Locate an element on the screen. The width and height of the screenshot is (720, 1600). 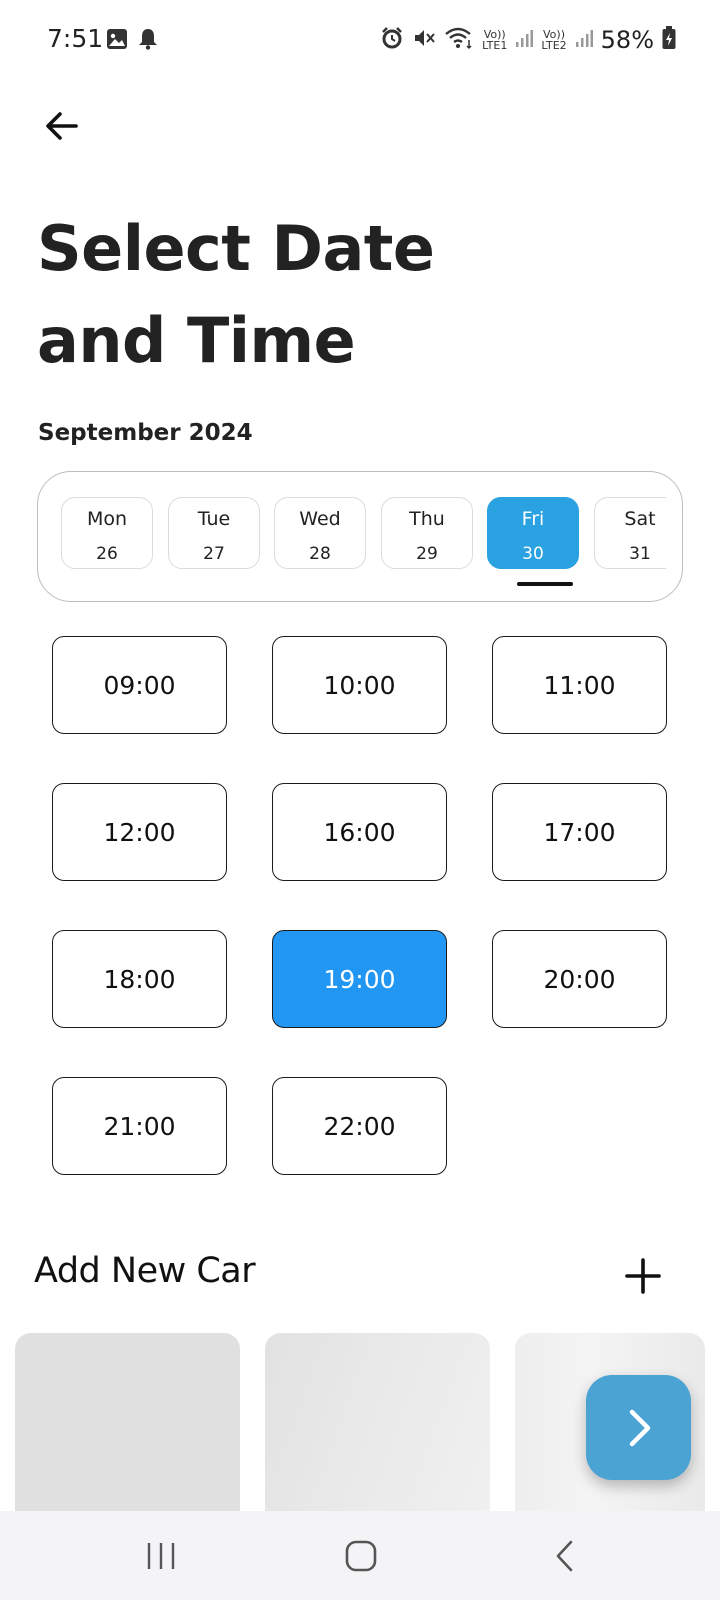
system-nav-bar is located at coordinates (360, 1555).